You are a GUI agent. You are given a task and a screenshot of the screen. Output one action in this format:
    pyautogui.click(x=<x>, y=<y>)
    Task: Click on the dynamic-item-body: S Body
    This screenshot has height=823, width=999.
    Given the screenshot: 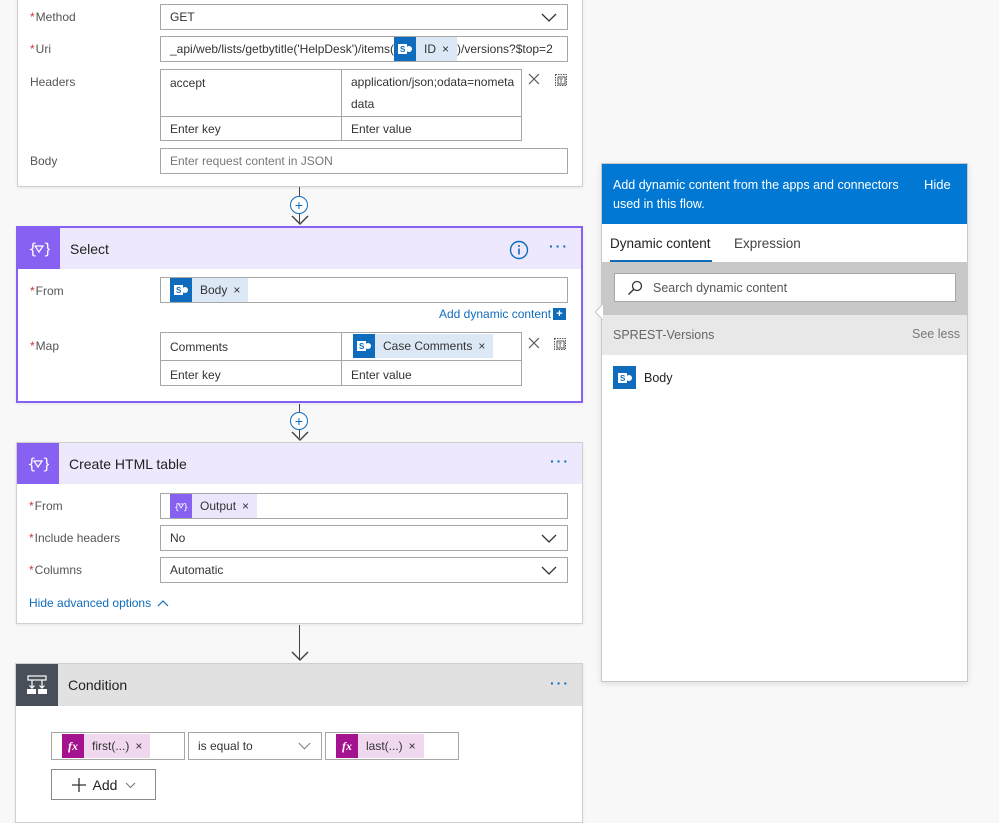 What is the action you would take?
    pyautogui.click(x=643, y=377)
    